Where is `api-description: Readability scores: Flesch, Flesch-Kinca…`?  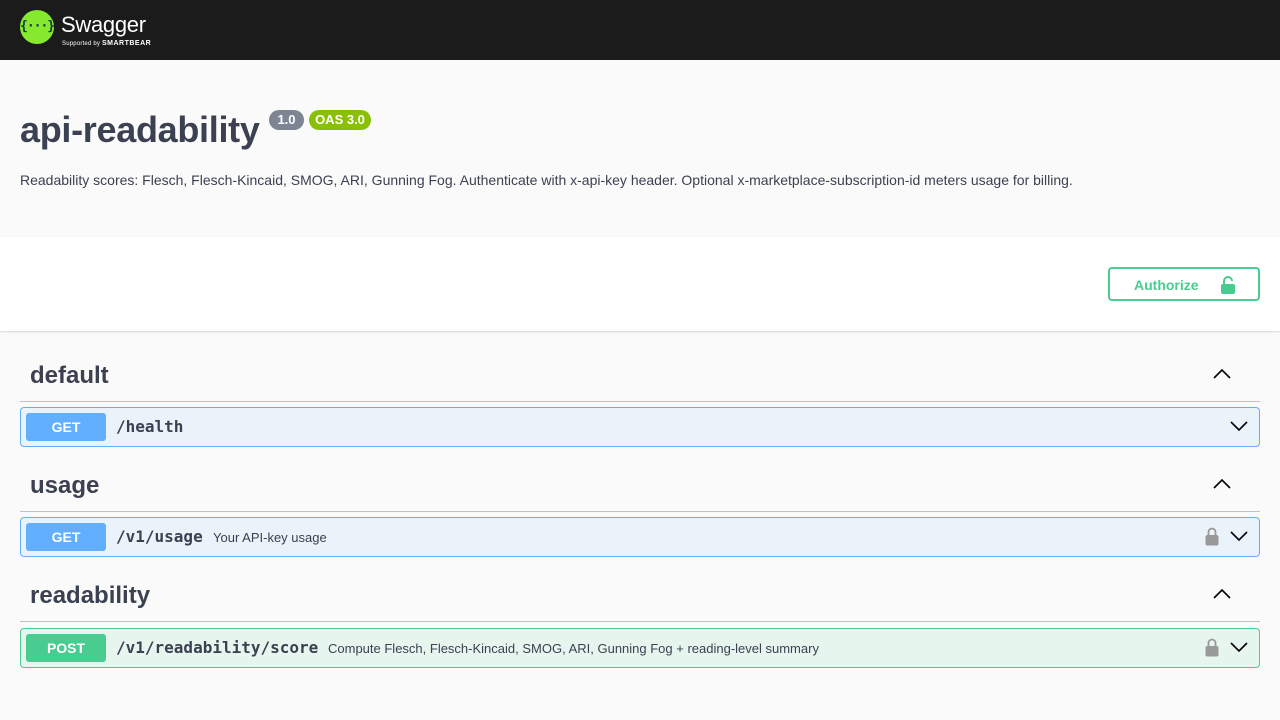 api-description: Readability scores: Flesch, Flesch-Kinca… is located at coordinates (546, 180).